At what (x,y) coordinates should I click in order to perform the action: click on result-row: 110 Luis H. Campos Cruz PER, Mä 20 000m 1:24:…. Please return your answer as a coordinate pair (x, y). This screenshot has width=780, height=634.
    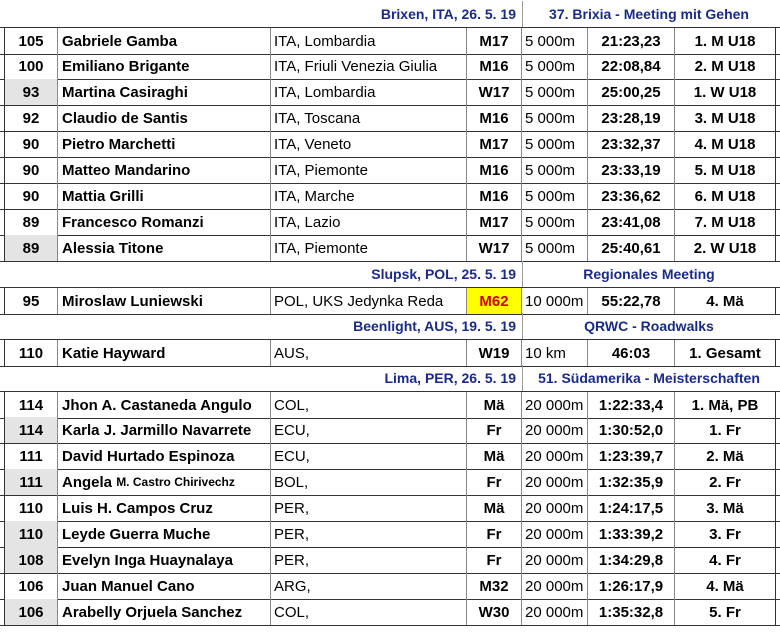
    Looking at the image, I should click on (390, 508).